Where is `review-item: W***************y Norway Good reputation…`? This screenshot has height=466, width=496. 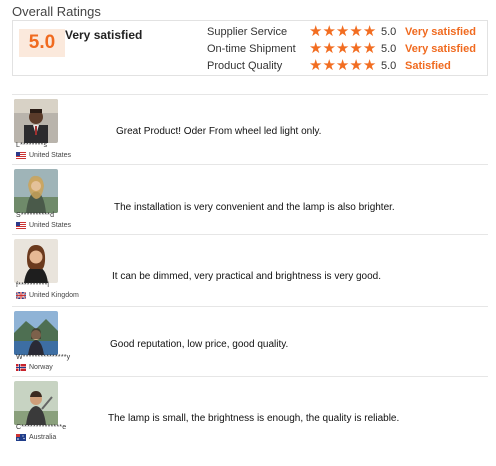 review-item: W***************y Norway Good reputation… is located at coordinates (250, 341).